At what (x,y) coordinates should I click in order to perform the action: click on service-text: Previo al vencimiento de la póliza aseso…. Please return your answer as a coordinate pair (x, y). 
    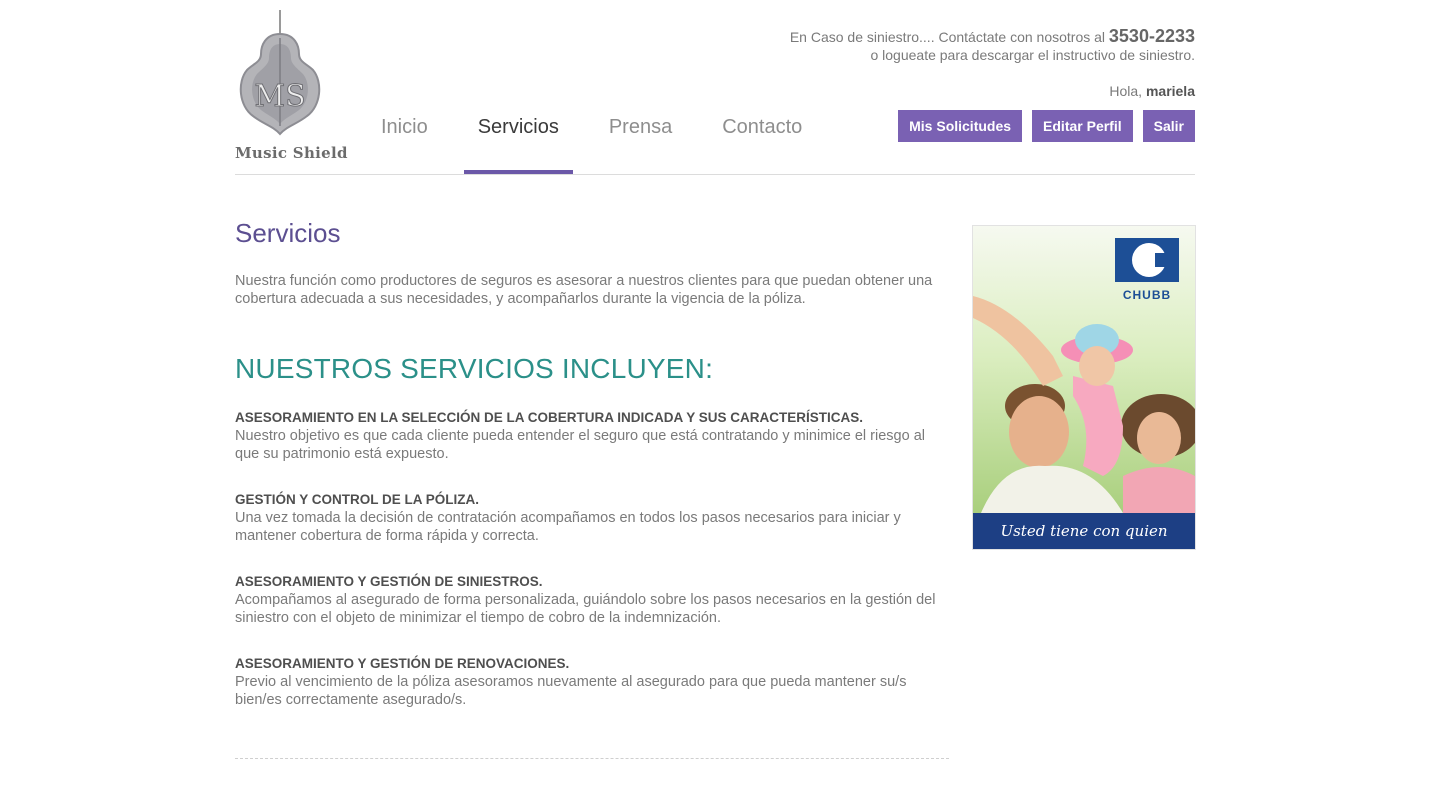
    Looking at the image, I should click on (571, 691).